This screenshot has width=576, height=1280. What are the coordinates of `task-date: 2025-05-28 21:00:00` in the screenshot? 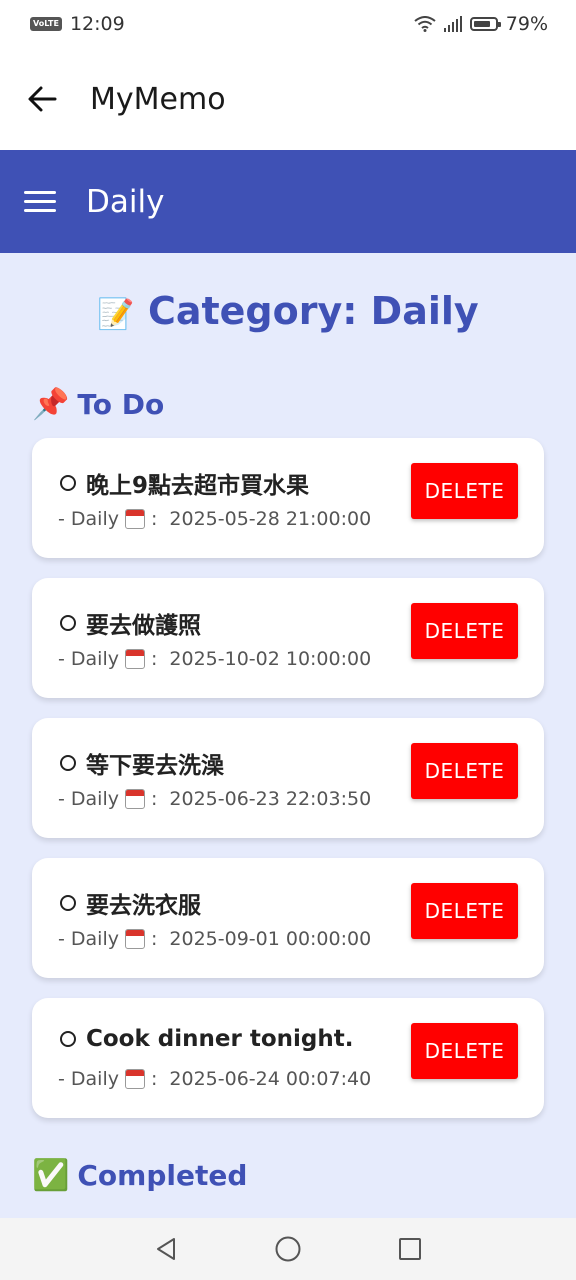 It's located at (270, 519).